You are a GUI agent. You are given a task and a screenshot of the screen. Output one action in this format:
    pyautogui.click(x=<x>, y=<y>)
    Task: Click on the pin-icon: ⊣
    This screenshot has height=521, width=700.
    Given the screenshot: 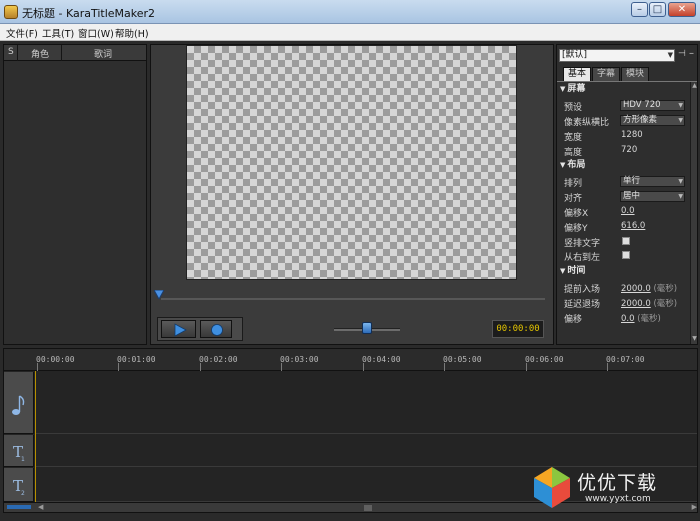 What is the action you would take?
    pyautogui.click(x=682, y=54)
    